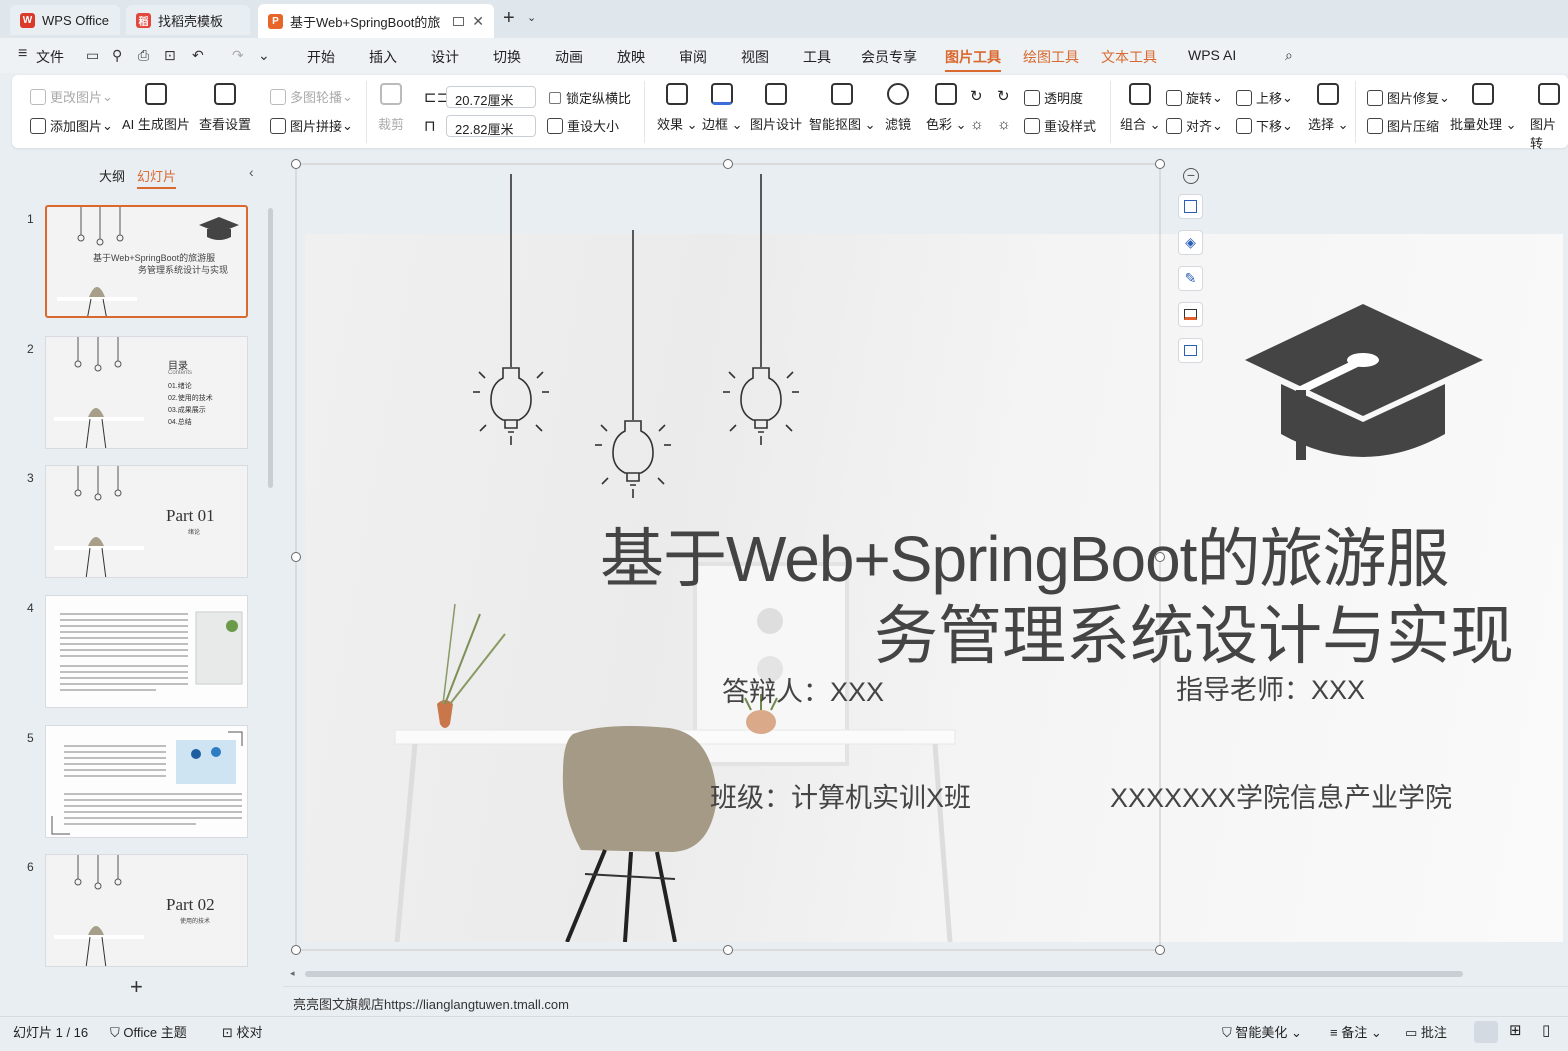 The height and width of the screenshot is (1051, 1568). What do you see at coordinates (383, 57) in the screenshot?
I see `menu-item-1: 插入` at bounding box center [383, 57].